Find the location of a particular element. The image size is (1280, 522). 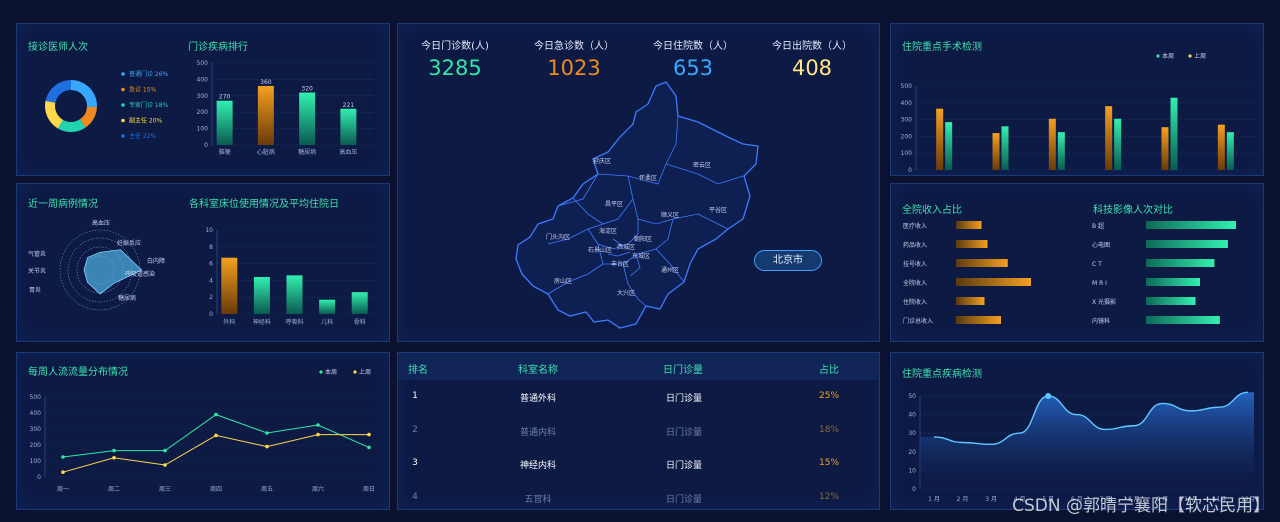

hbar-label: M R I is located at coordinates (1099, 283).